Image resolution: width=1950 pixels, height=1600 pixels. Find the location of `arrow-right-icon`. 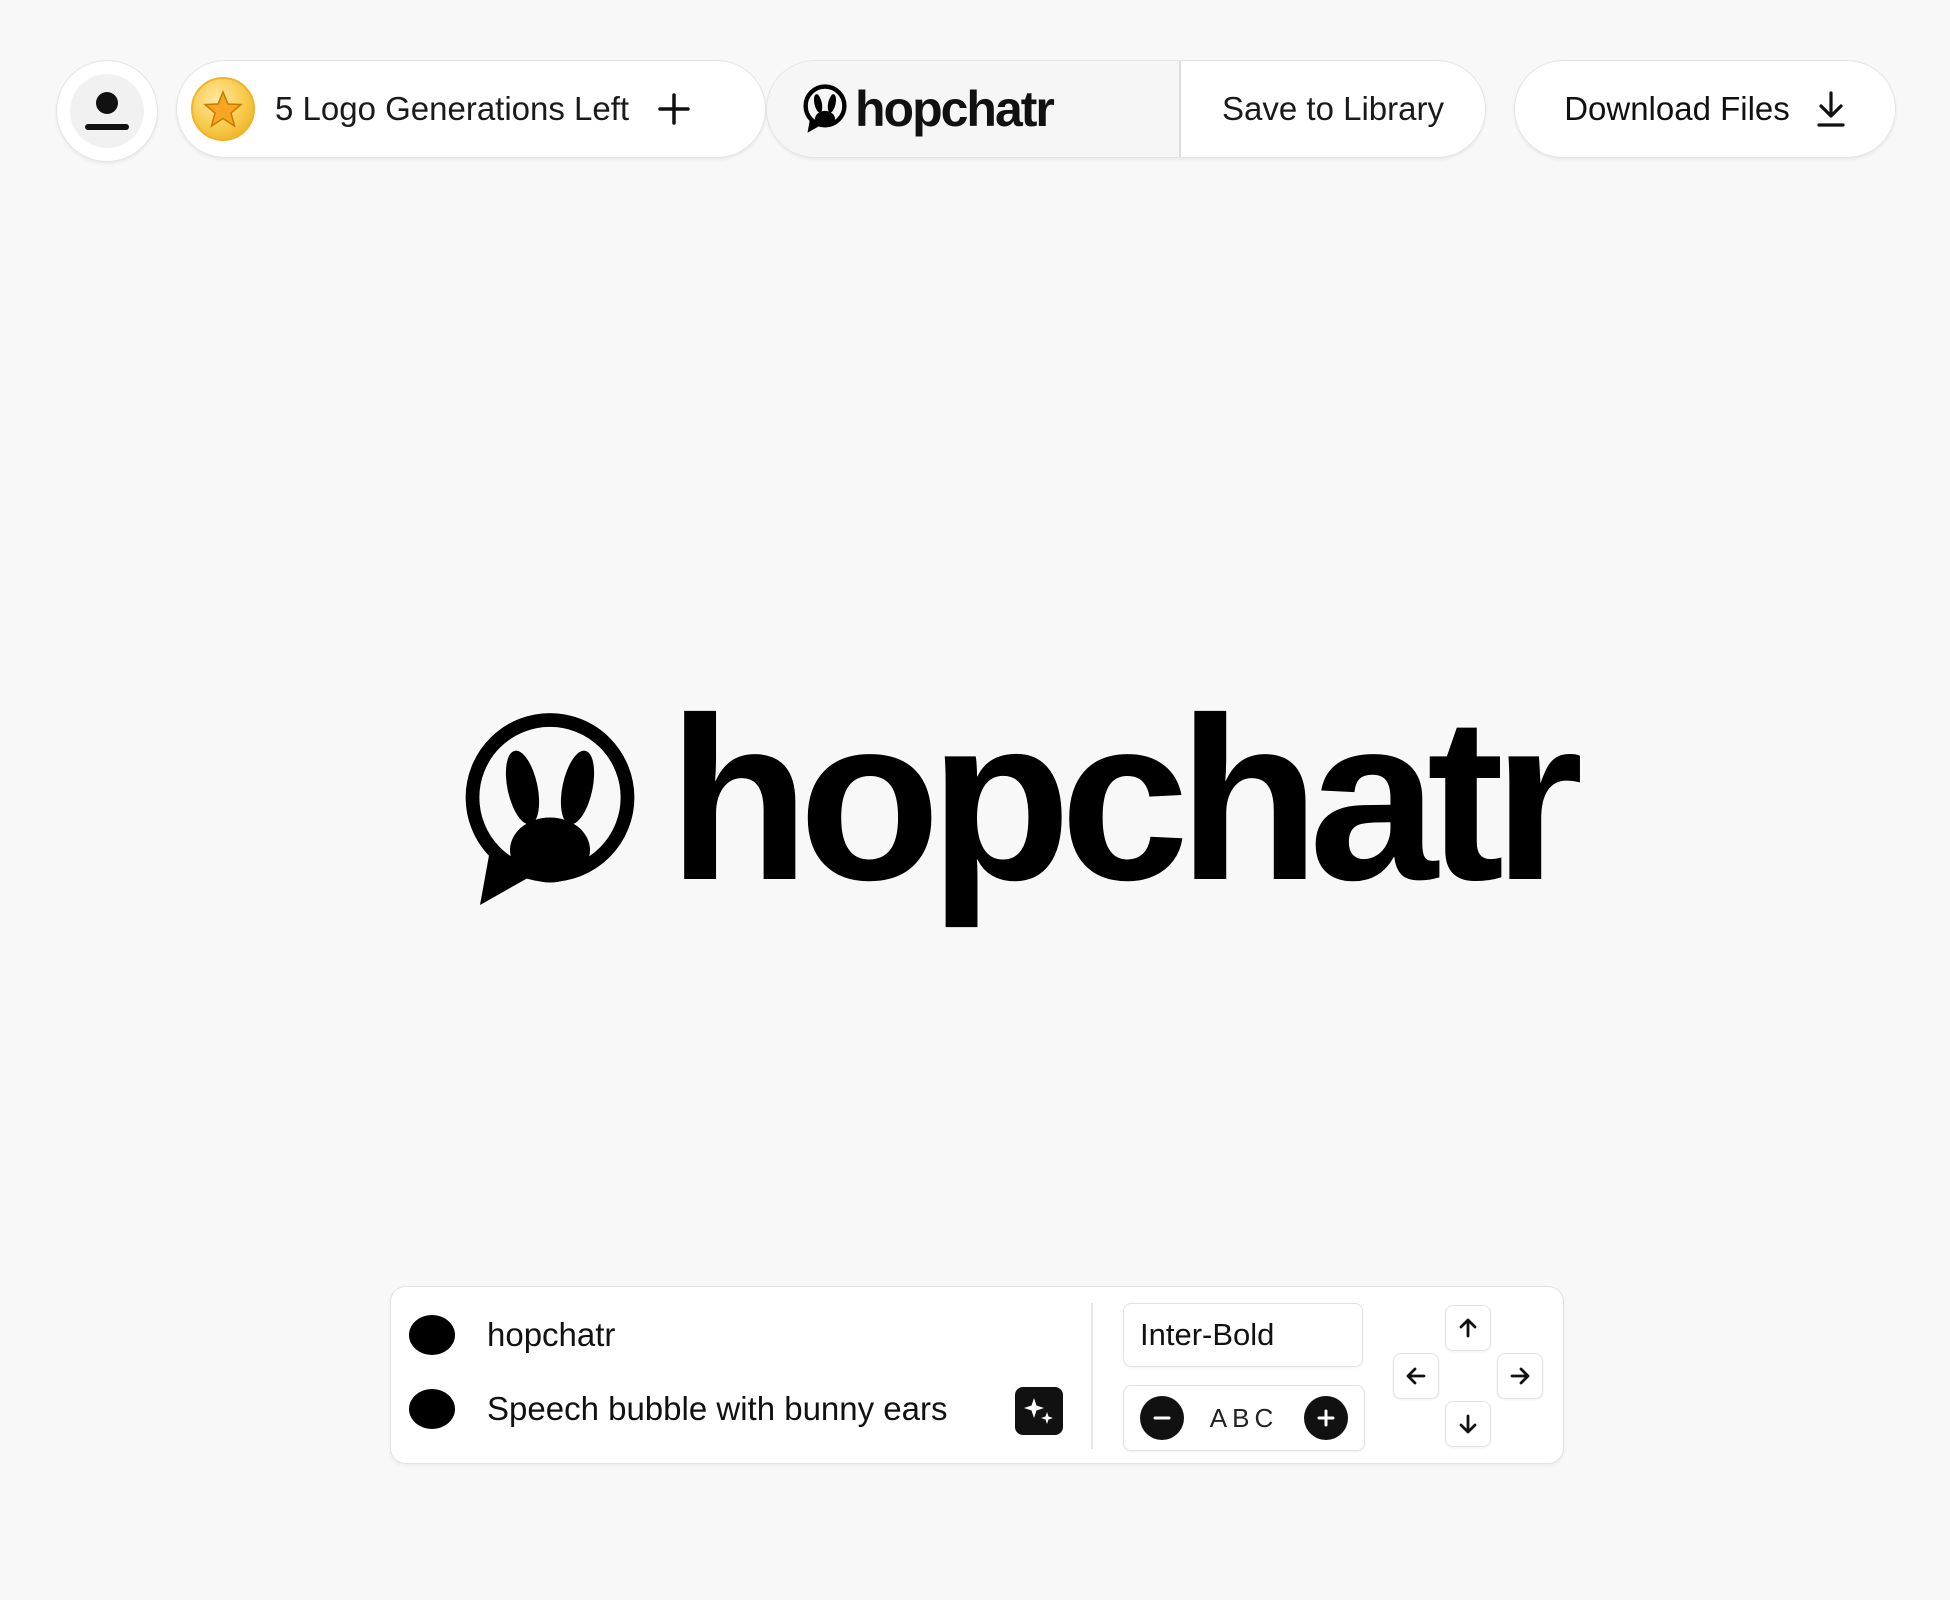

arrow-right-icon is located at coordinates (1520, 1376).